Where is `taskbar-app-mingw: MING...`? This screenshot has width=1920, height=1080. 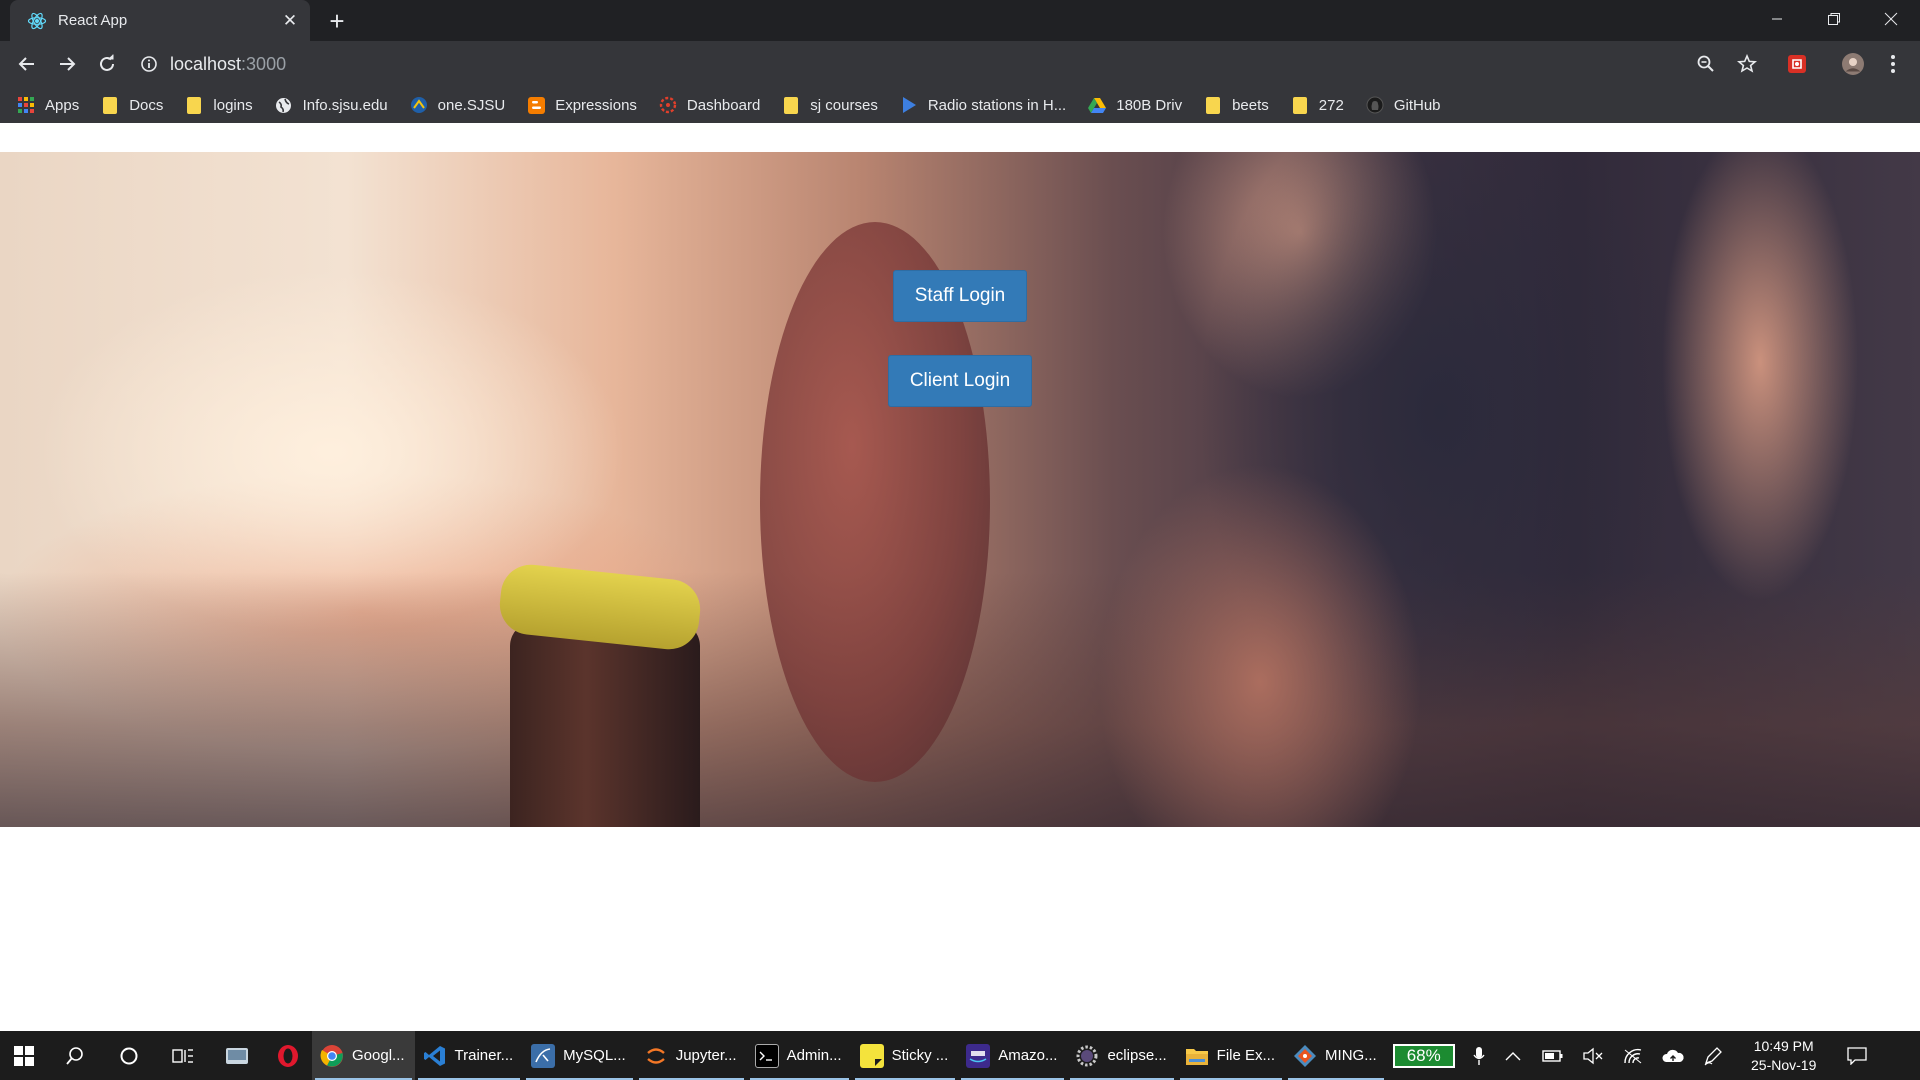
taskbar-app-mingw: MING... is located at coordinates (1336, 1055).